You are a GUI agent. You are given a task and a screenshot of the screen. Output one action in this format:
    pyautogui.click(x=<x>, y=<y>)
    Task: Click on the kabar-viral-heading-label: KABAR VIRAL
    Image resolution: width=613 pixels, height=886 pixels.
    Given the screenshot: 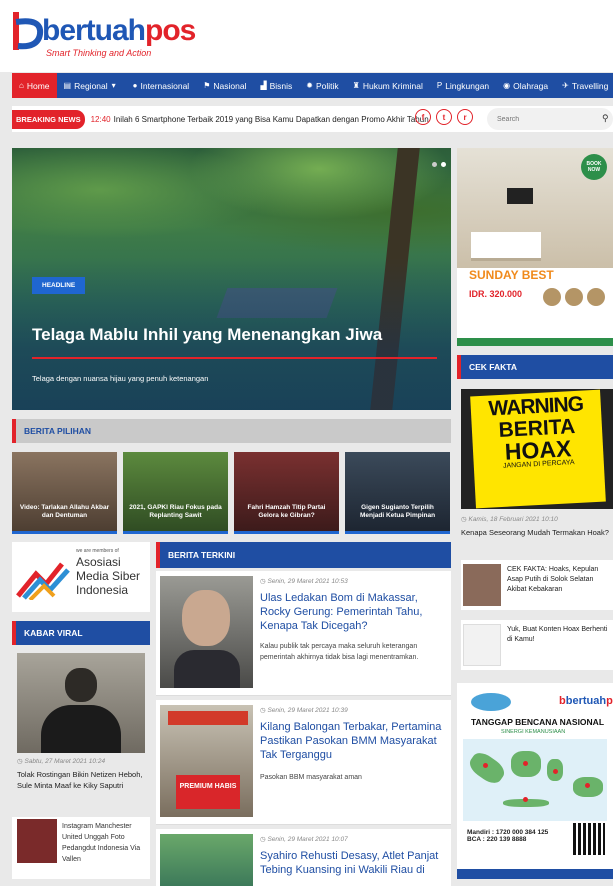 What is the action you would take?
    pyautogui.click(x=53, y=633)
    